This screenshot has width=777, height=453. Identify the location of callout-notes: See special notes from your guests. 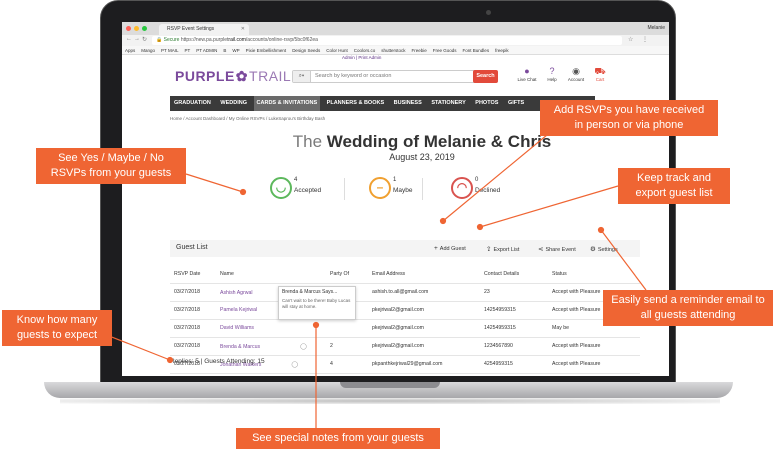
(338, 438).